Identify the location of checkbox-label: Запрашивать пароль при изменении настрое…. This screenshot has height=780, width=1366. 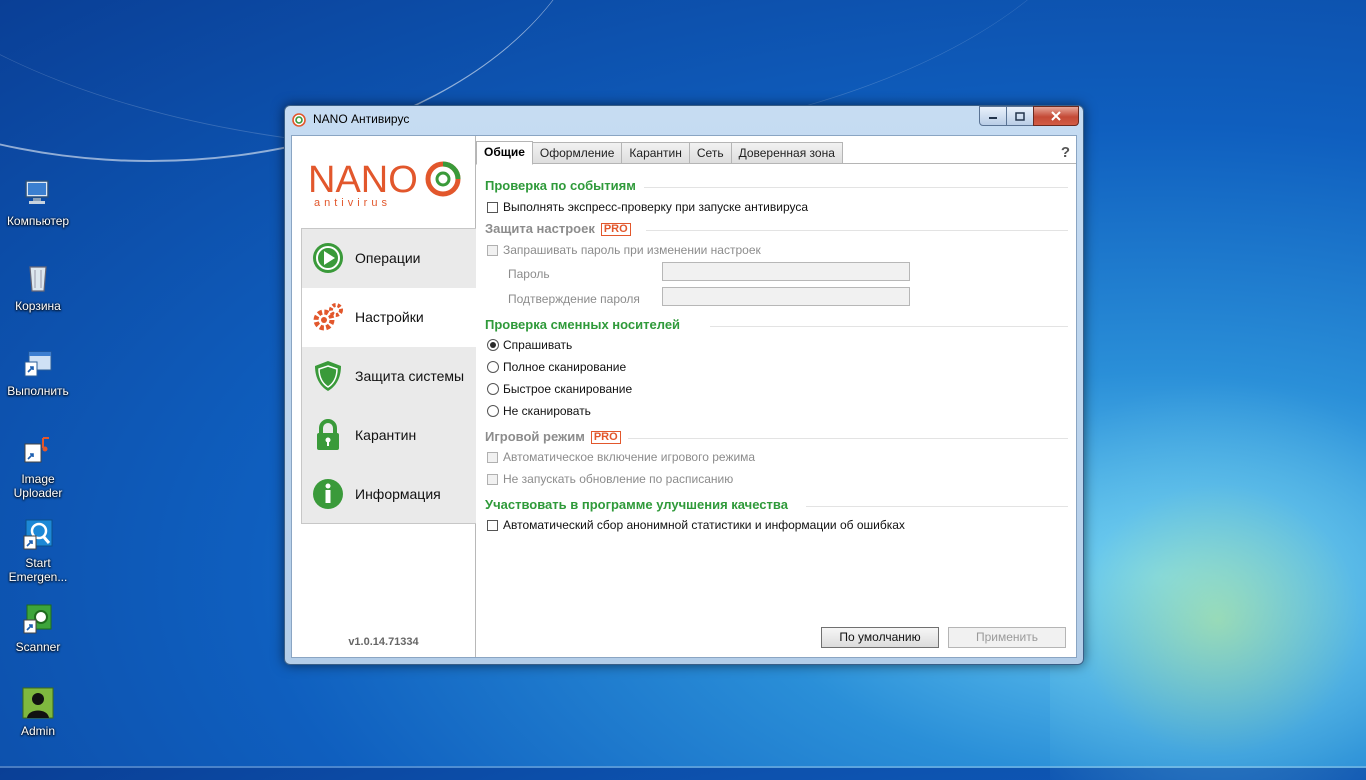
(632, 250).